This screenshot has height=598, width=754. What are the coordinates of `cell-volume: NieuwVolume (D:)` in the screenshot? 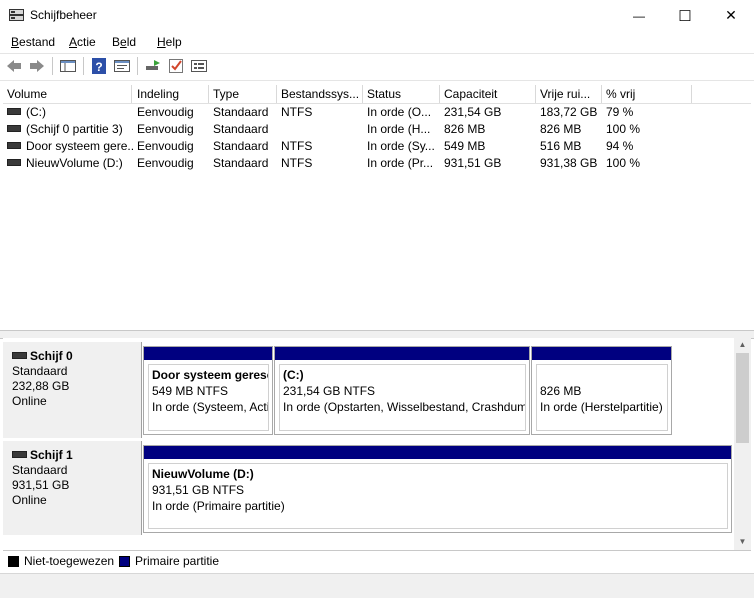 It's located at (68, 163).